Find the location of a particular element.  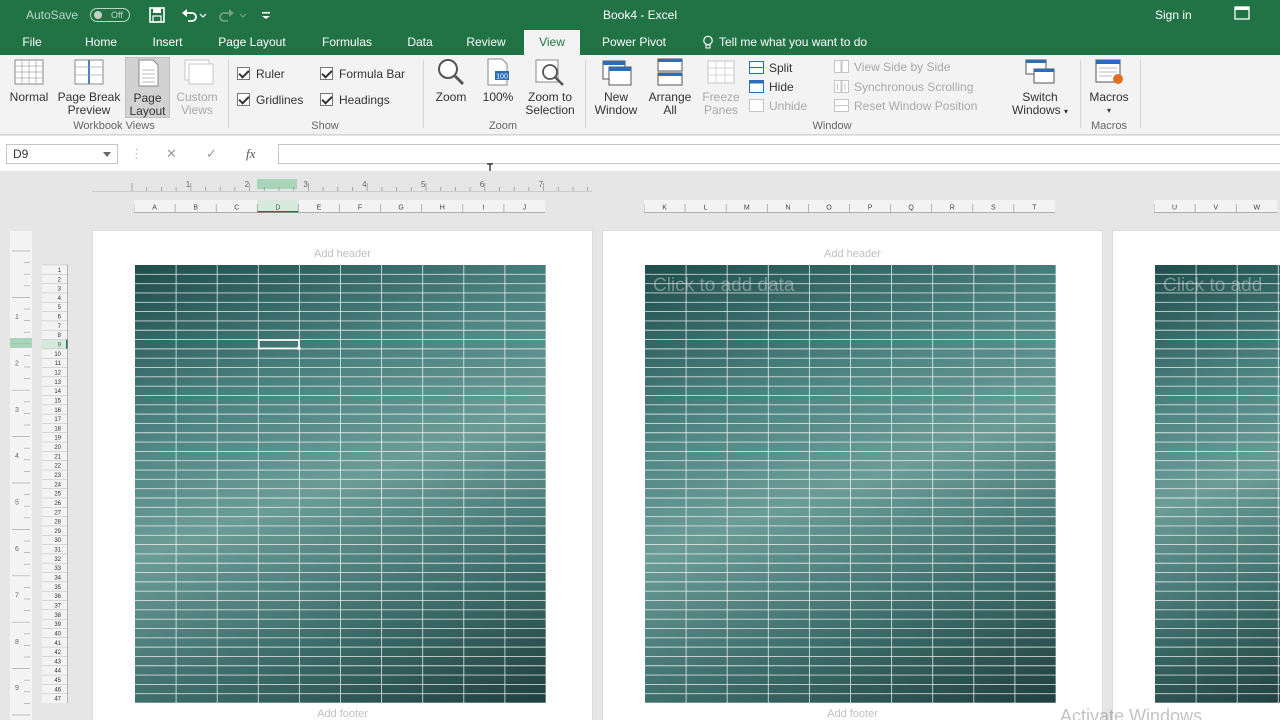

page-break-preview-button: Page Break Preview is located at coordinates (89, 87).